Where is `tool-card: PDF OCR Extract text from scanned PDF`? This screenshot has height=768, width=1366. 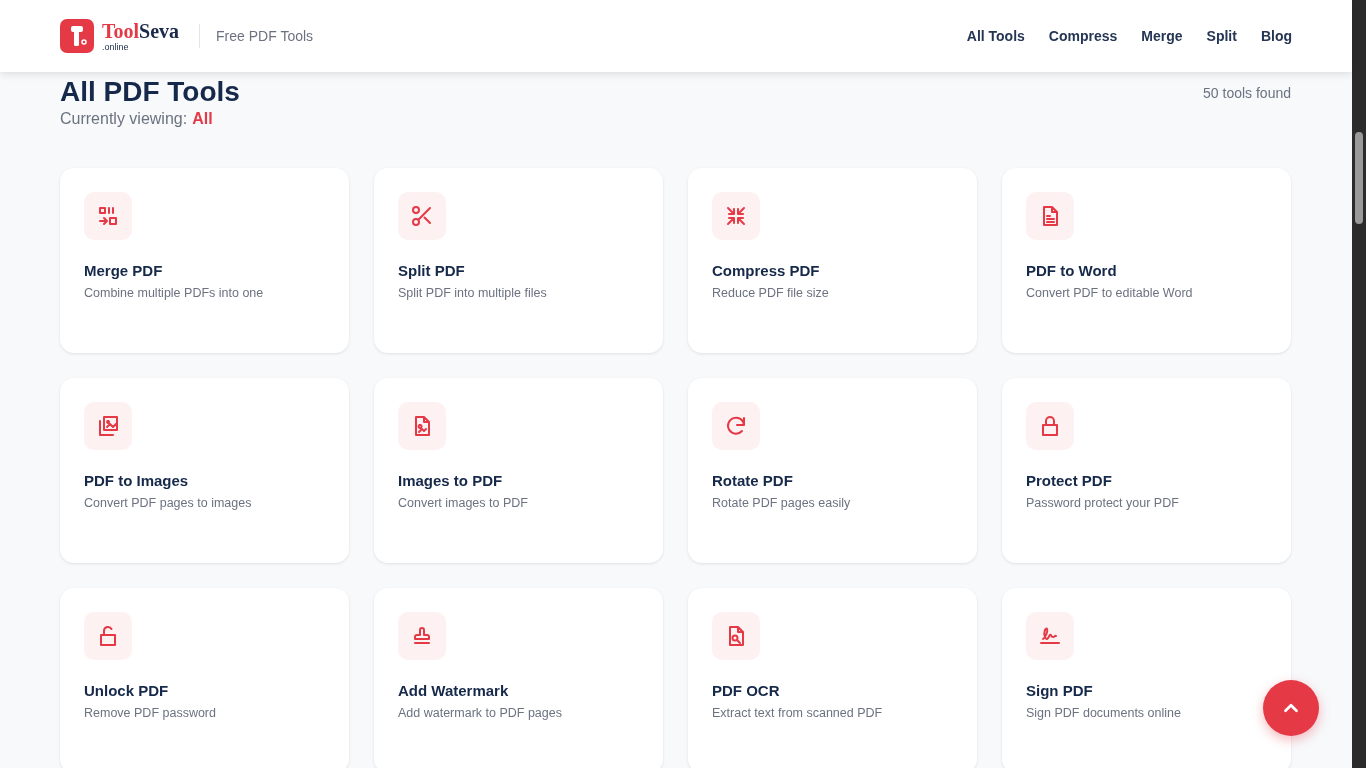
tool-card: PDF OCR Extract text from scanned PDF is located at coordinates (832, 678).